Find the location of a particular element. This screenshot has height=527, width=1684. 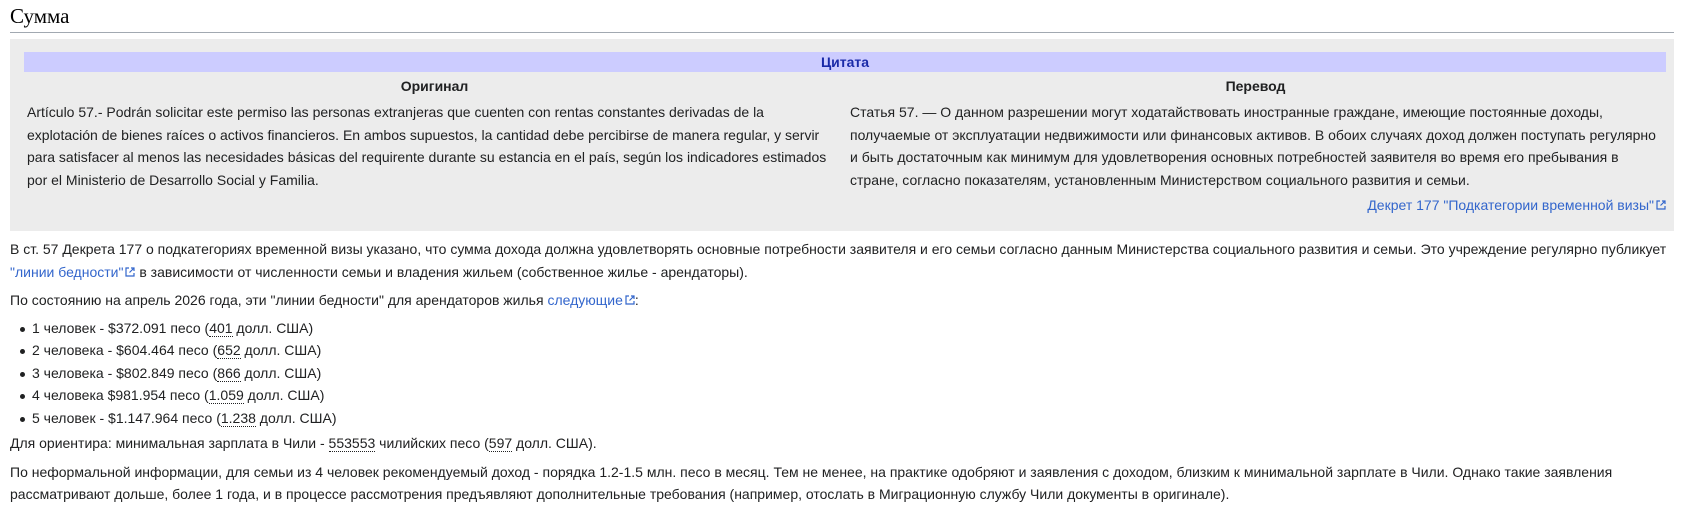

usd-amount: 1.238 is located at coordinates (238, 418).